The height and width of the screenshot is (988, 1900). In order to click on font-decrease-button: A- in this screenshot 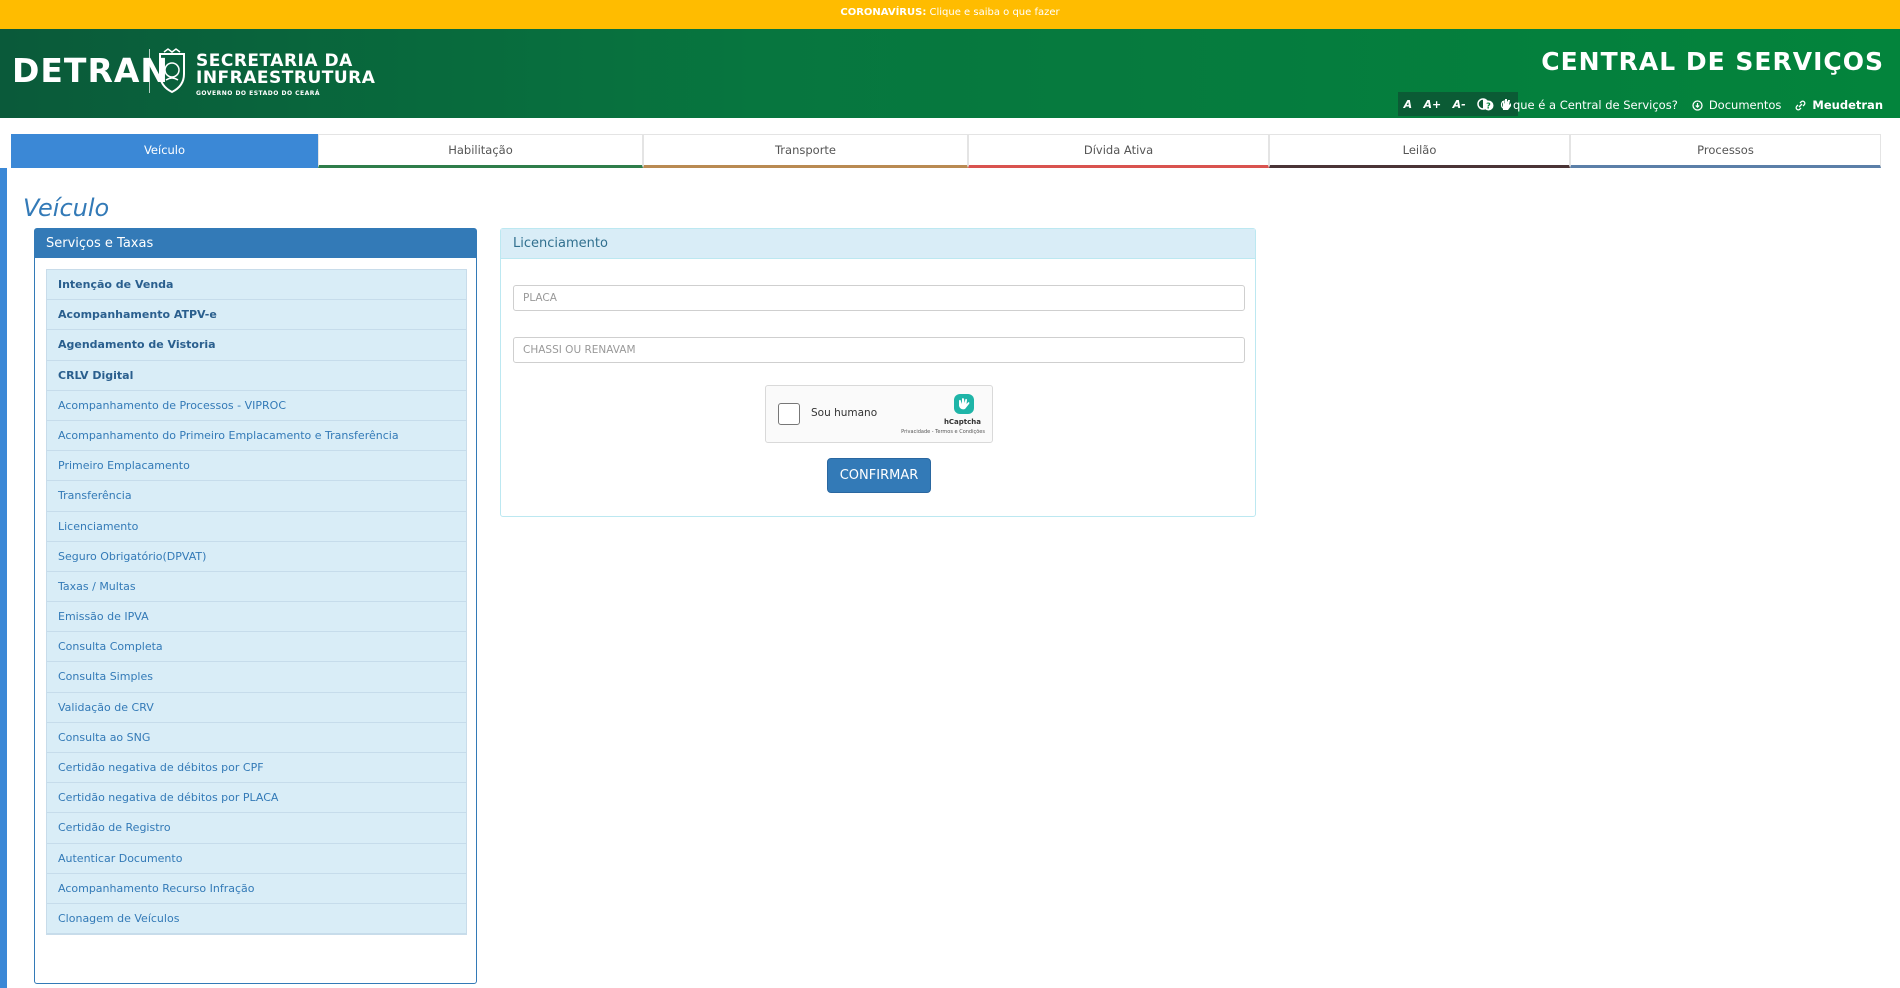, I will do `click(1459, 104)`.